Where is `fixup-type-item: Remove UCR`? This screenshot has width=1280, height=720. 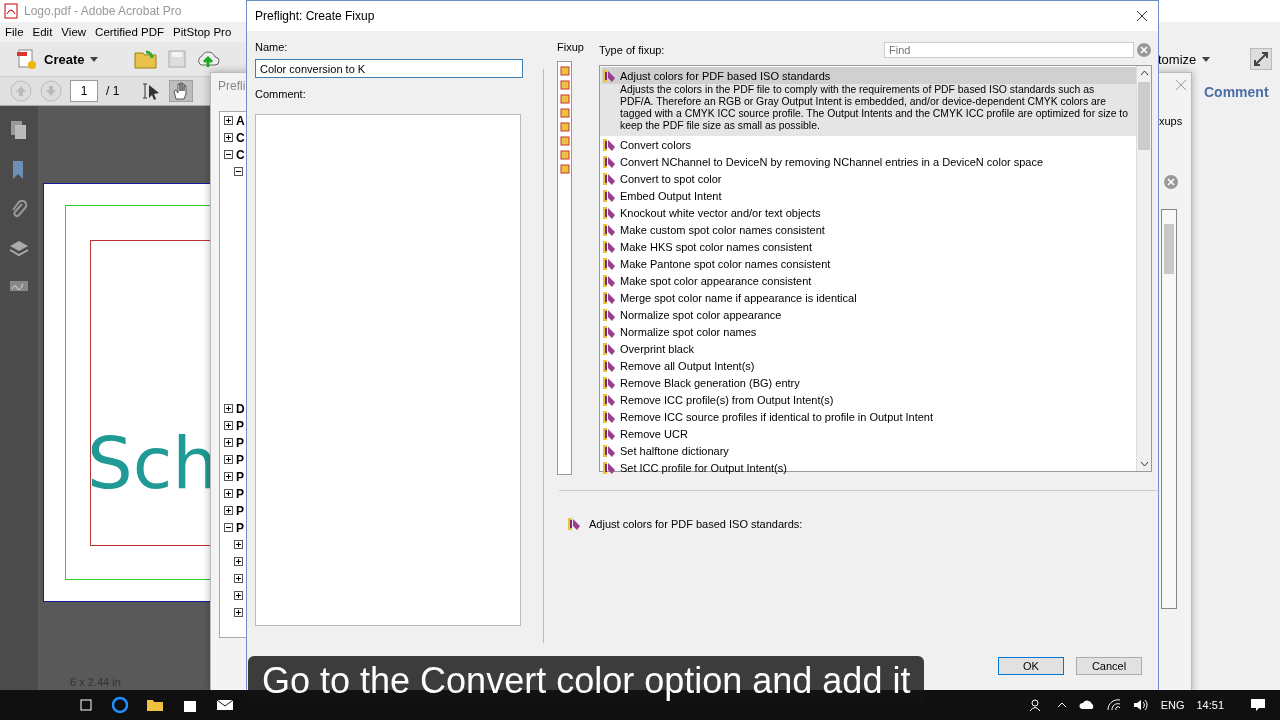
fixup-type-item: Remove UCR is located at coordinates (868, 433).